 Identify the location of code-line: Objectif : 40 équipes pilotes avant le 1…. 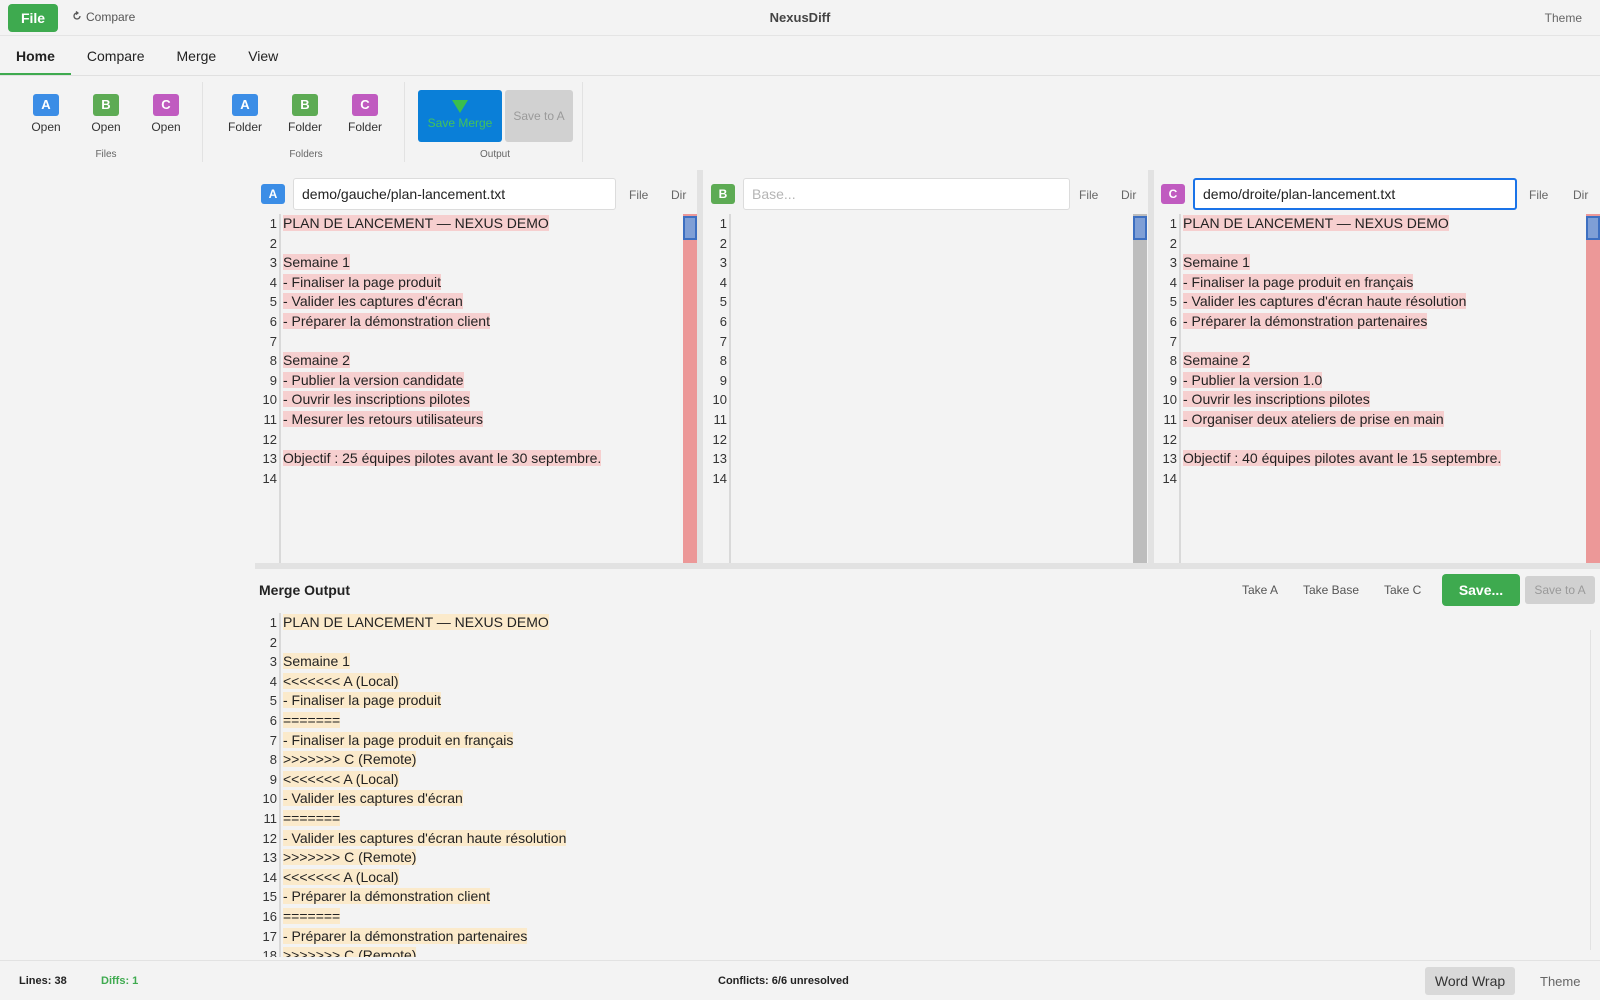
(1379, 459).